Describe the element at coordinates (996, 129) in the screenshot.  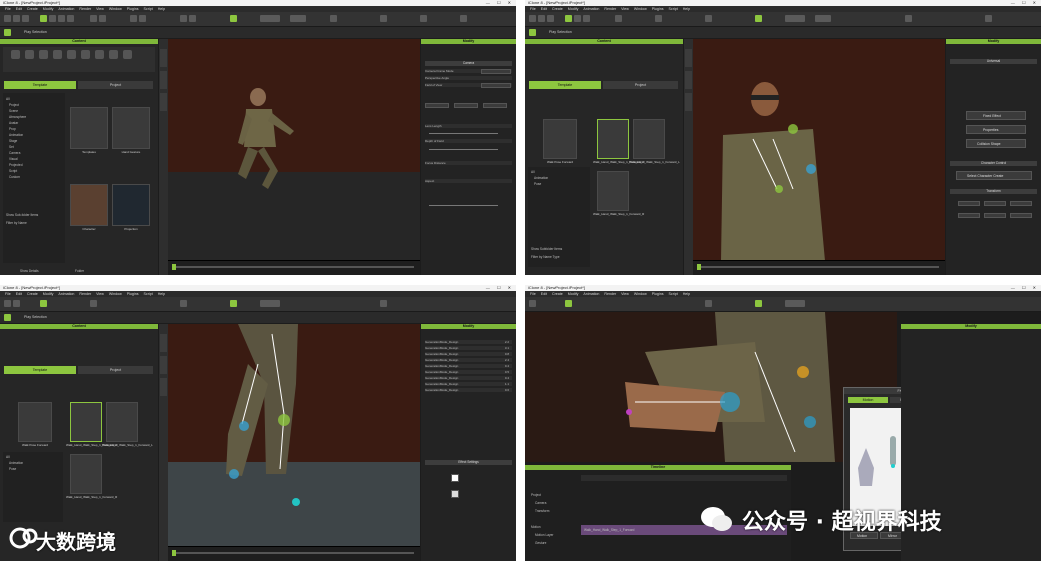
I see `properties-button: Properties` at that location.